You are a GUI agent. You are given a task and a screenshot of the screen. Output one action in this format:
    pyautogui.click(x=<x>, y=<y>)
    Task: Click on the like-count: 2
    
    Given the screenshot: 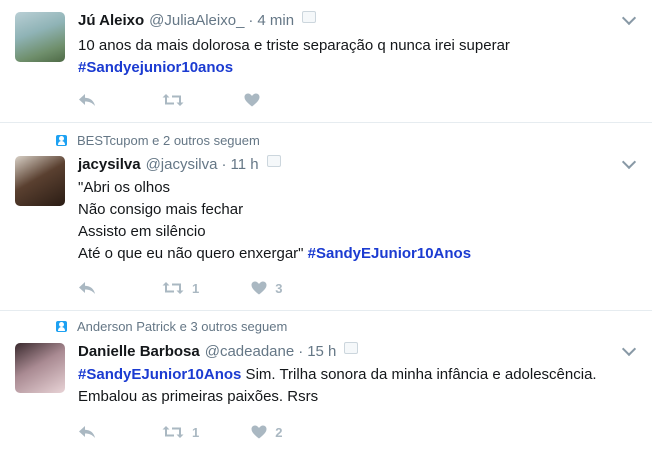 What is the action you would take?
    pyautogui.click(x=279, y=432)
    